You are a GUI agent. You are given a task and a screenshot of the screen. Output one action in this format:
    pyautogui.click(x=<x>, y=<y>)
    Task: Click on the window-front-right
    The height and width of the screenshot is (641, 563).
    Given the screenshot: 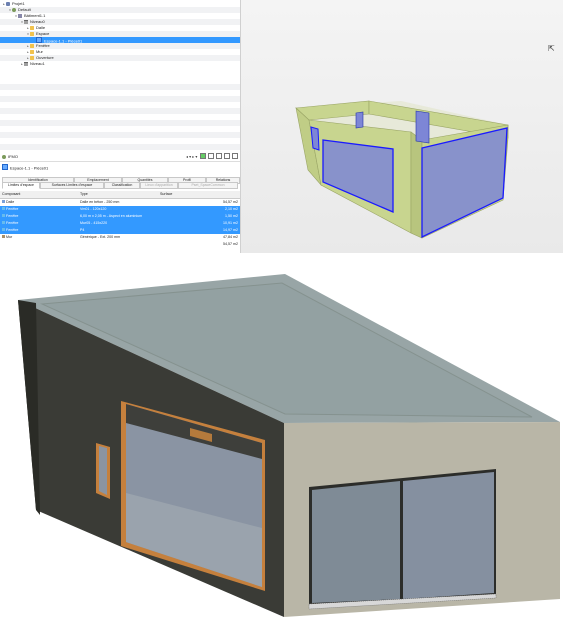 What is the action you would take?
    pyautogui.click(x=464, y=183)
    